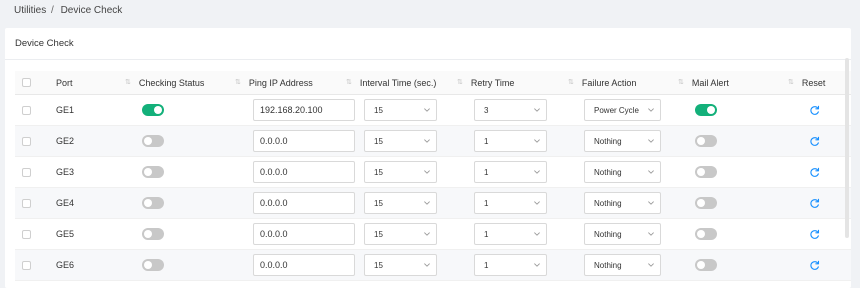  I want to click on scrollbar, so click(847, 148).